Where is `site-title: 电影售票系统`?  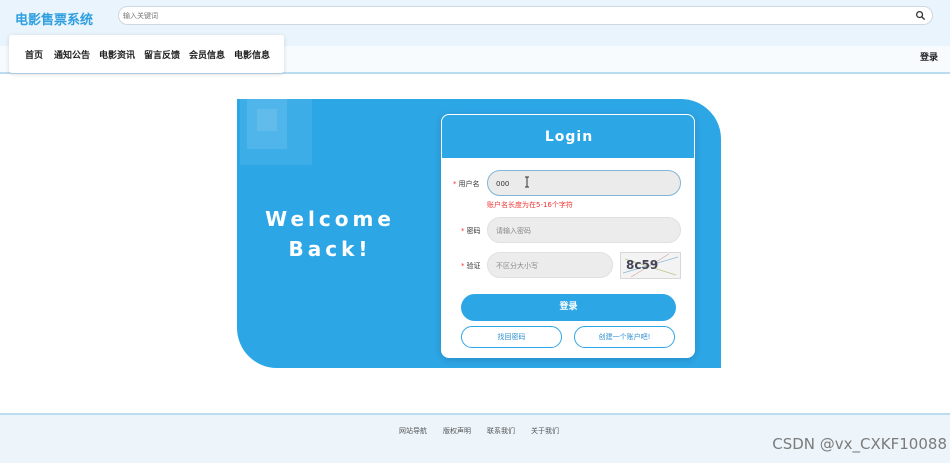
site-title: 电影售票系统 is located at coordinates (54, 18).